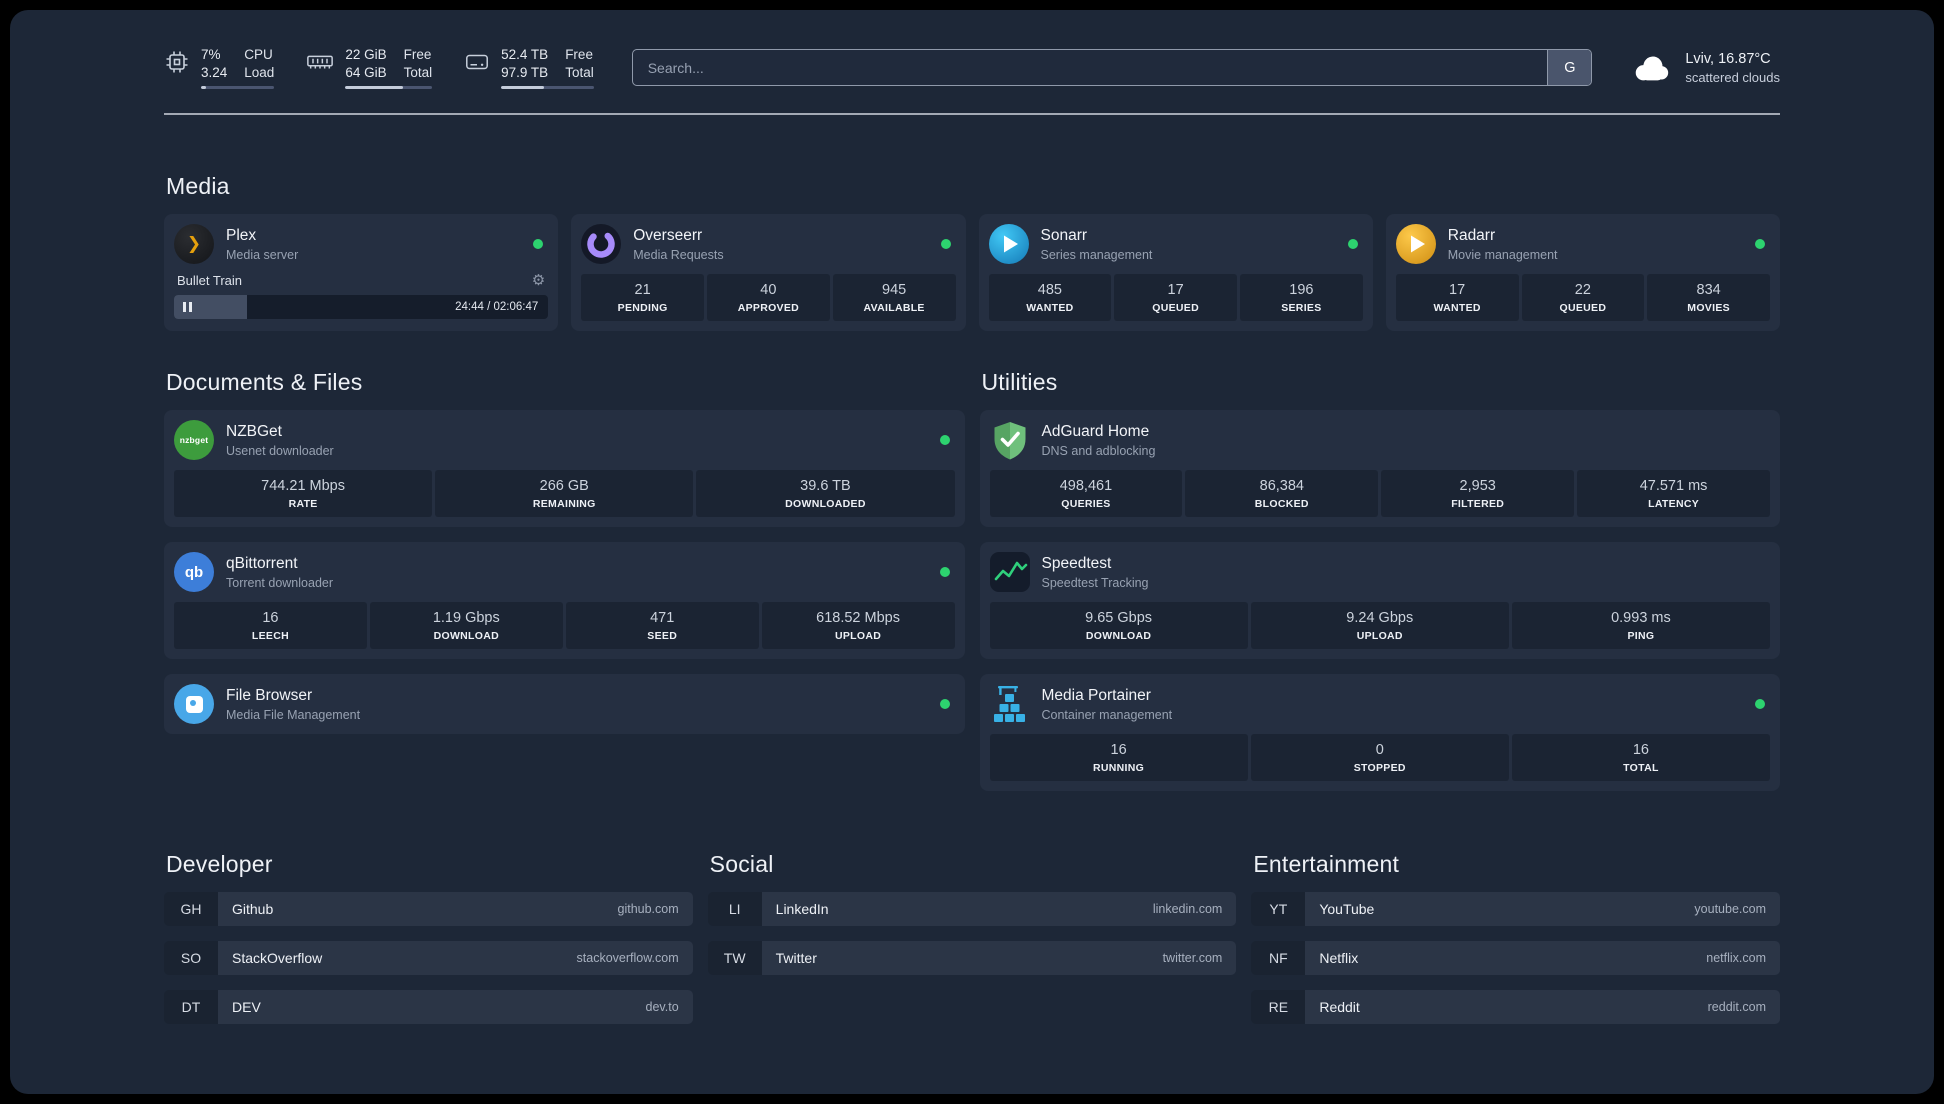 This screenshot has width=1944, height=1104. I want to click on stat-latency: 47.571 ms LATENCY, so click(1673, 494).